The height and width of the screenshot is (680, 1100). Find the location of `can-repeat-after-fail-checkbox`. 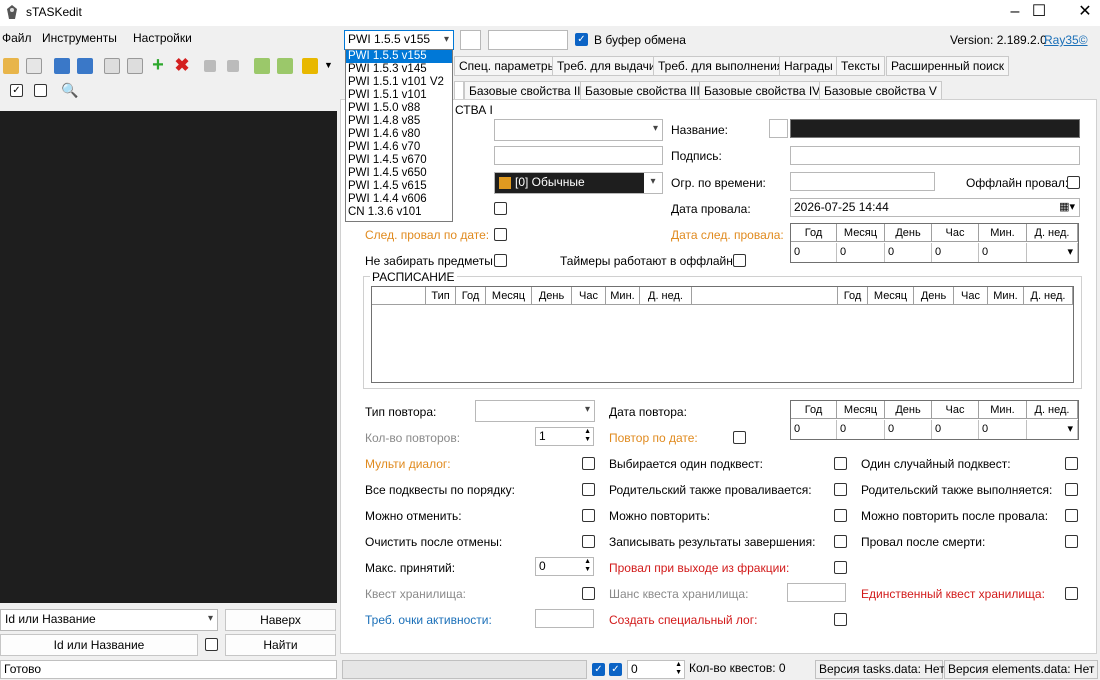

can-repeat-after-fail-checkbox is located at coordinates (1071, 515).